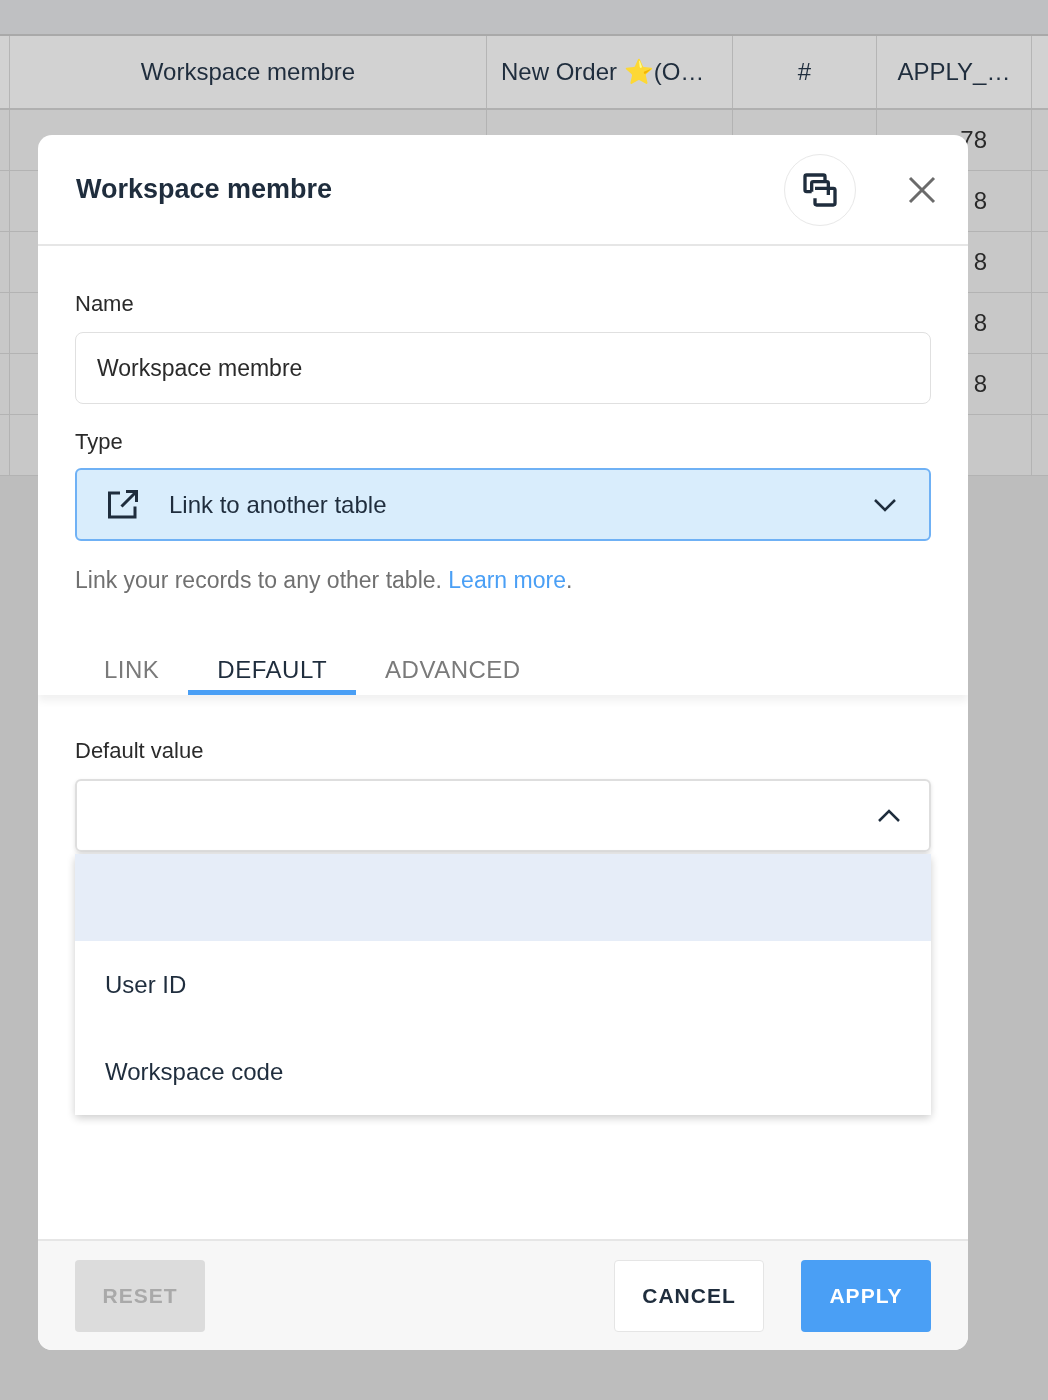 This screenshot has width=1048, height=1400. Describe the element at coordinates (205, 190) in the screenshot. I see `dialog-title: Workspace membre` at that location.